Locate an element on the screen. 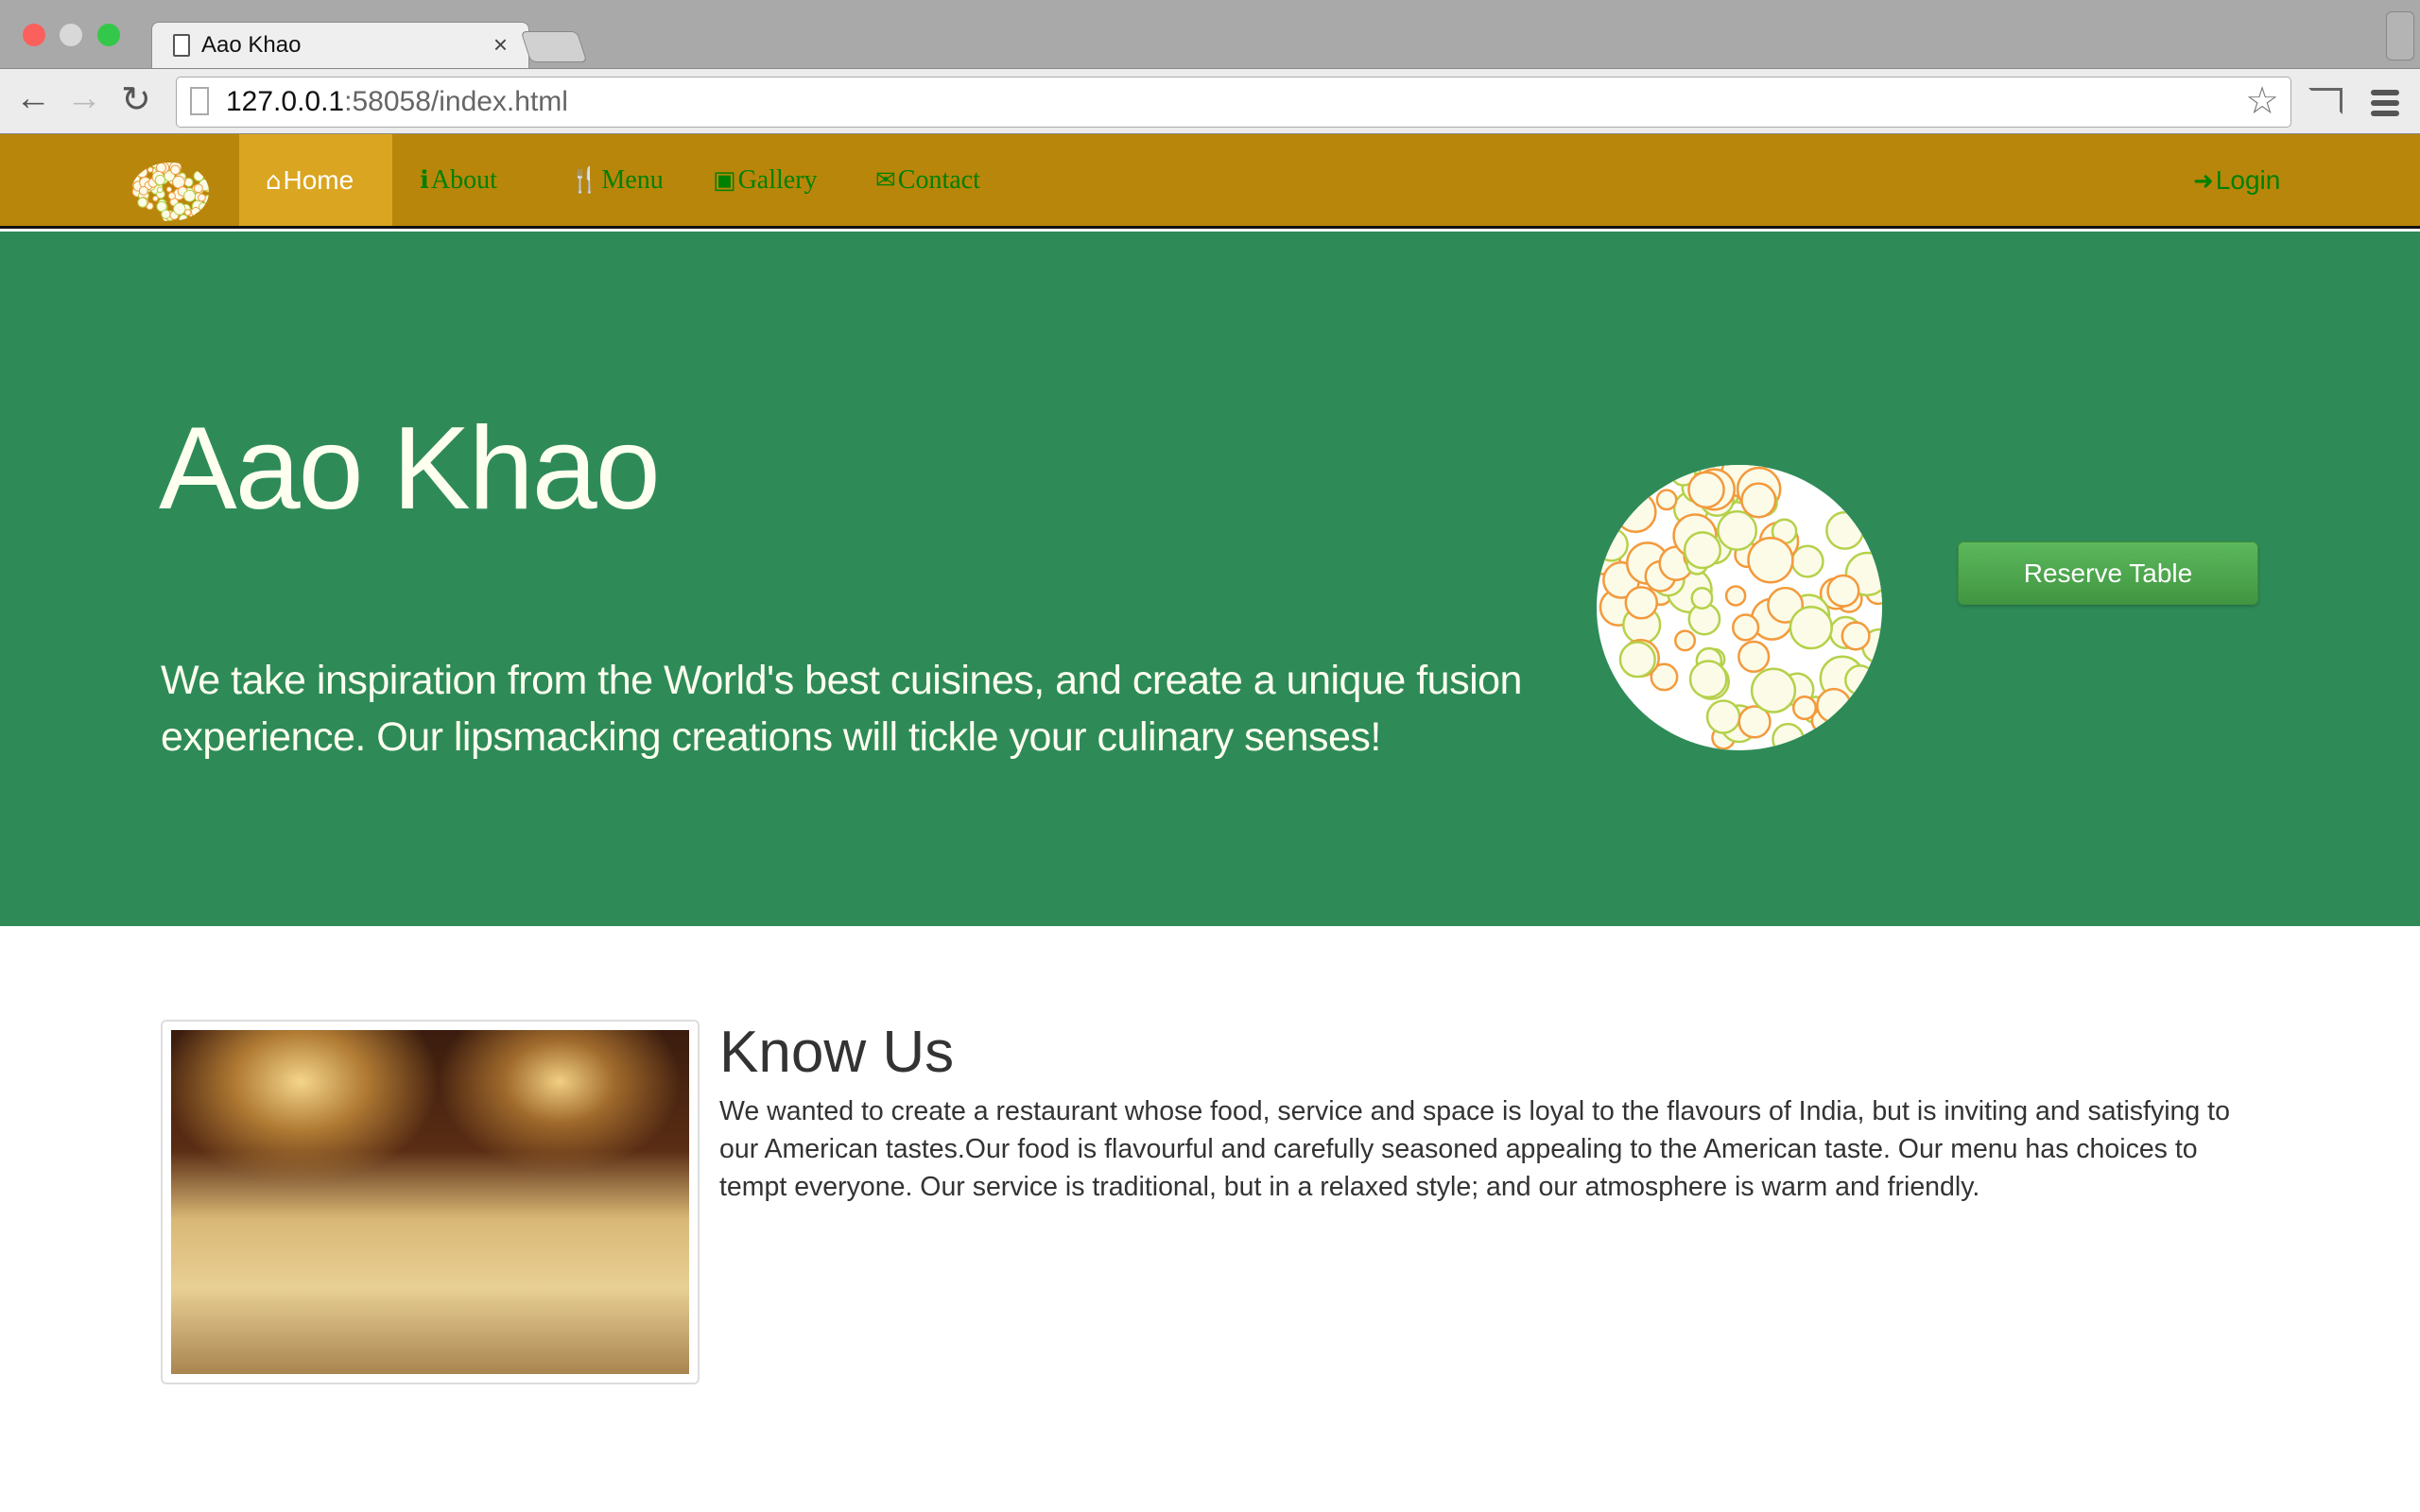 The height and width of the screenshot is (1512, 2420). back-icon: ← is located at coordinates (33, 98).